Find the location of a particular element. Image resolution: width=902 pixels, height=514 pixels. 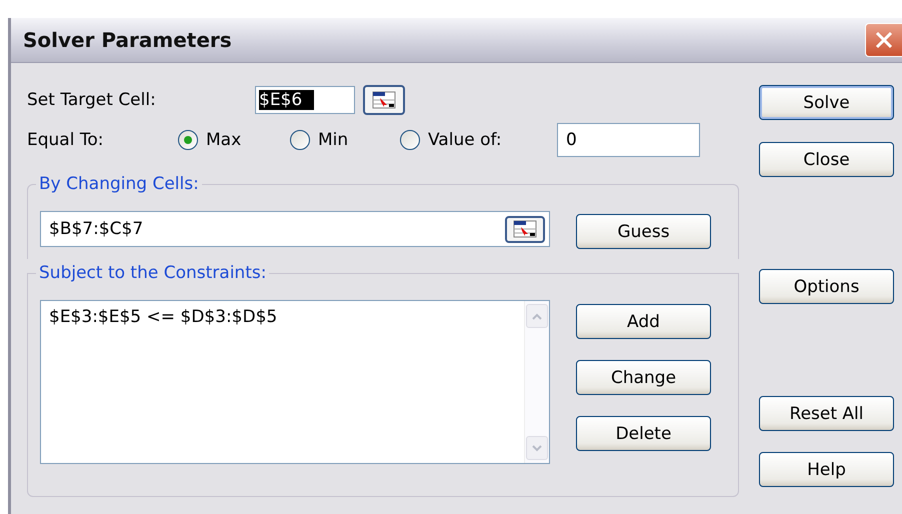

field-label: Set Target Cell: is located at coordinates (92, 100).